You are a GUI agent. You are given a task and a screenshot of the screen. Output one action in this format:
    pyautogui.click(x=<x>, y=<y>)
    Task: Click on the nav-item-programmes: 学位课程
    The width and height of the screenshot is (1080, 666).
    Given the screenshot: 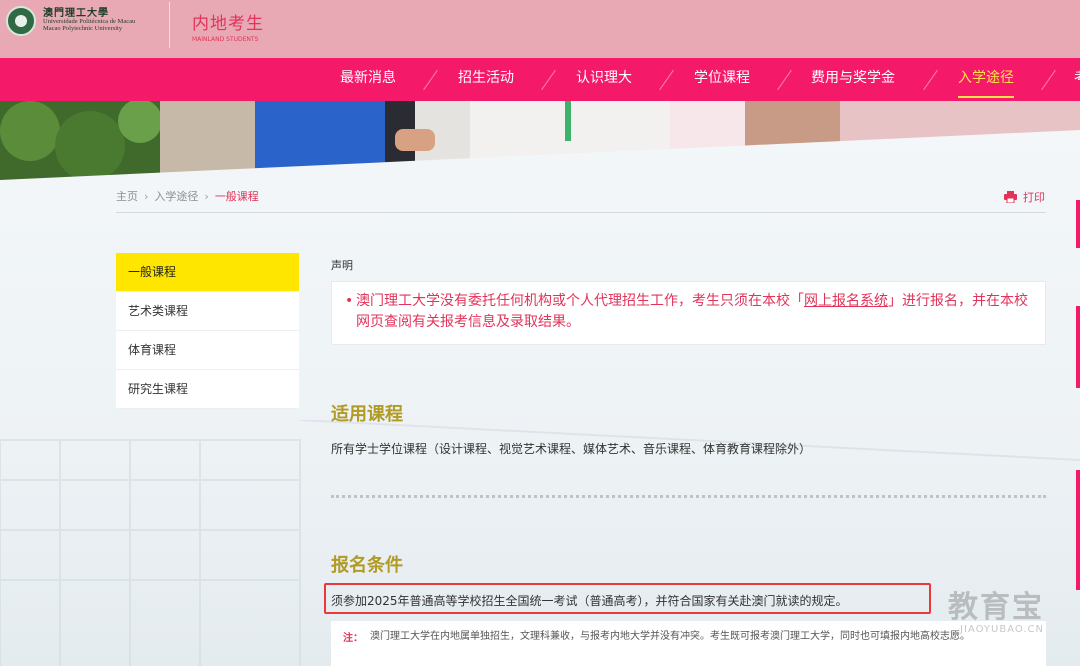 What is the action you would take?
    pyautogui.click(x=722, y=79)
    